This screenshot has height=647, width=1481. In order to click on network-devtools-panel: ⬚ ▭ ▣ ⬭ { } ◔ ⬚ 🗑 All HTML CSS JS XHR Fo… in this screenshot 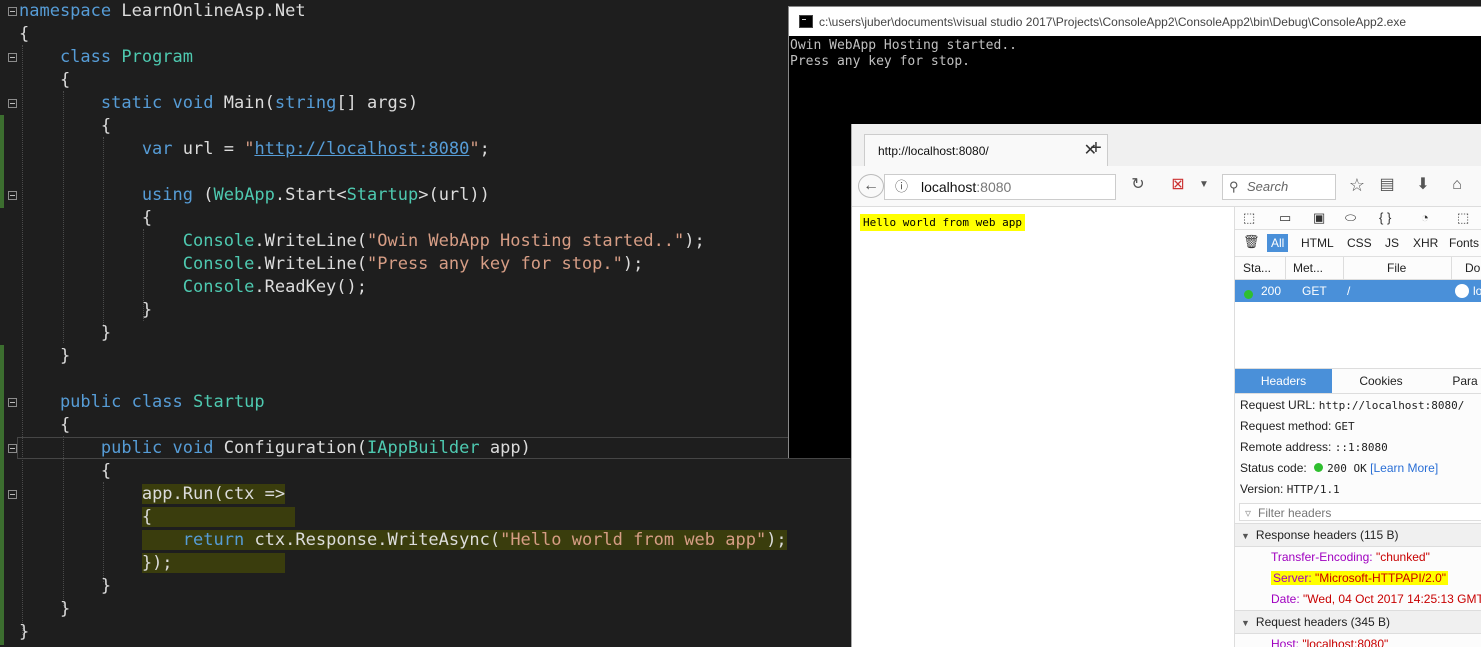, I will do `click(1357, 427)`.